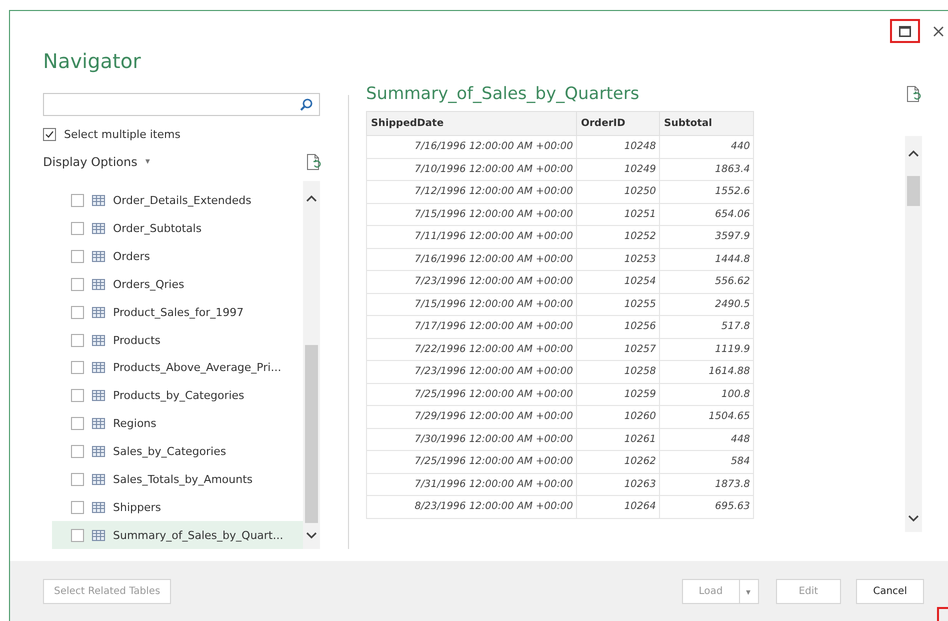  I want to click on table-cell: 10249, so click(618, 169).